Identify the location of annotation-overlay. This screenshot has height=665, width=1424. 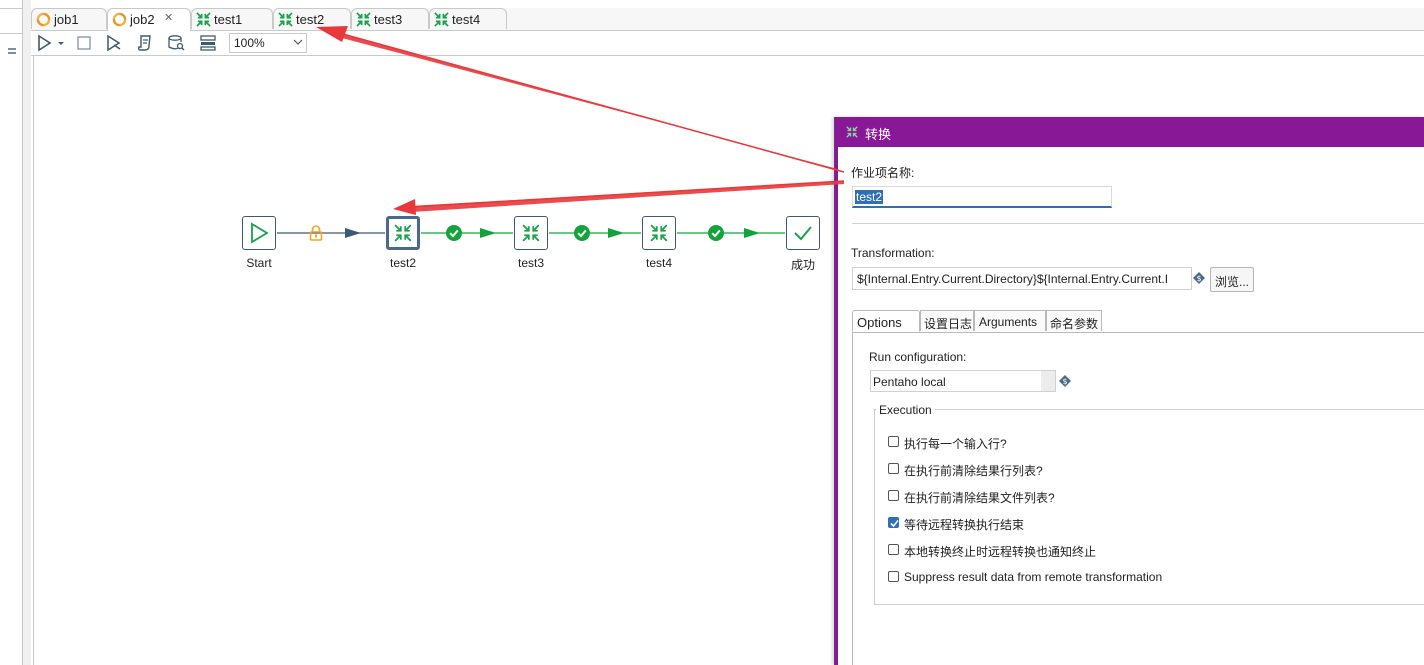
(580, 120).